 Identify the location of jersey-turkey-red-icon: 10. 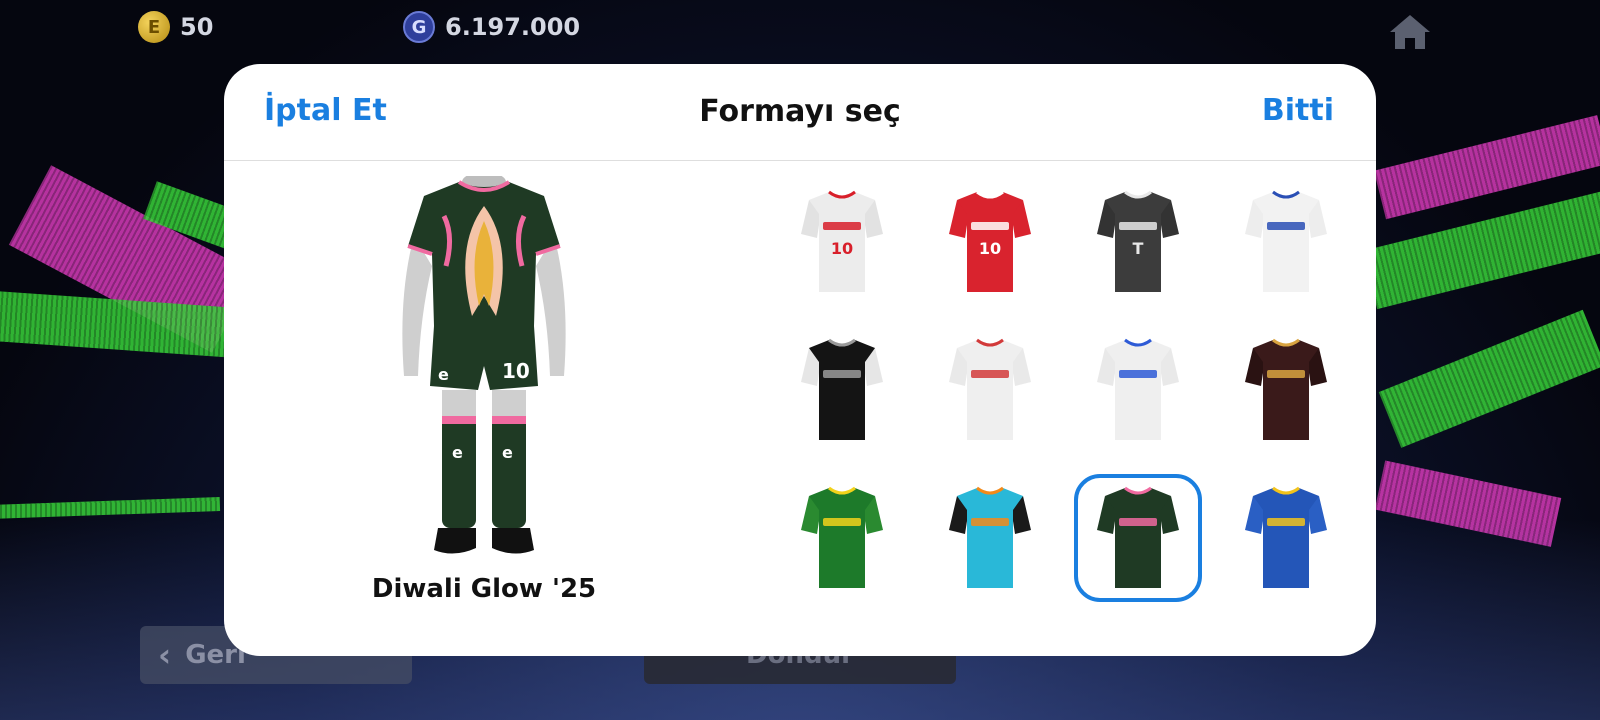
(990, 241).